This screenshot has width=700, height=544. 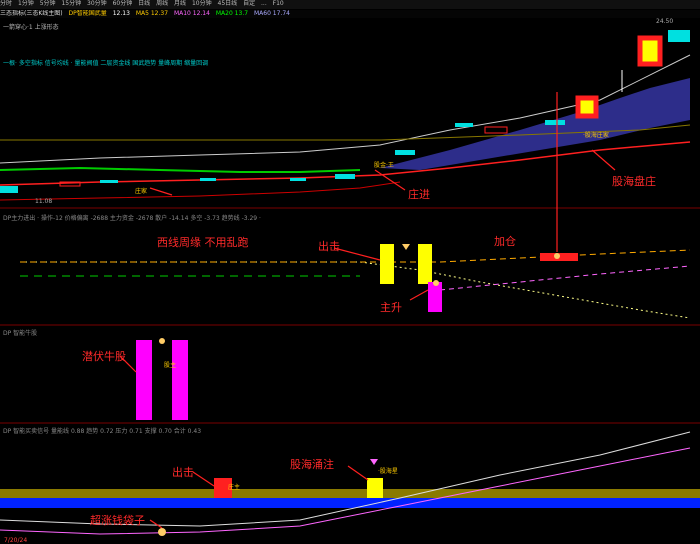 What do you see at coordinates (565, 278) in the screenshot?
I see `sub1-dashed-magenta` at bounding box center [565, 278].